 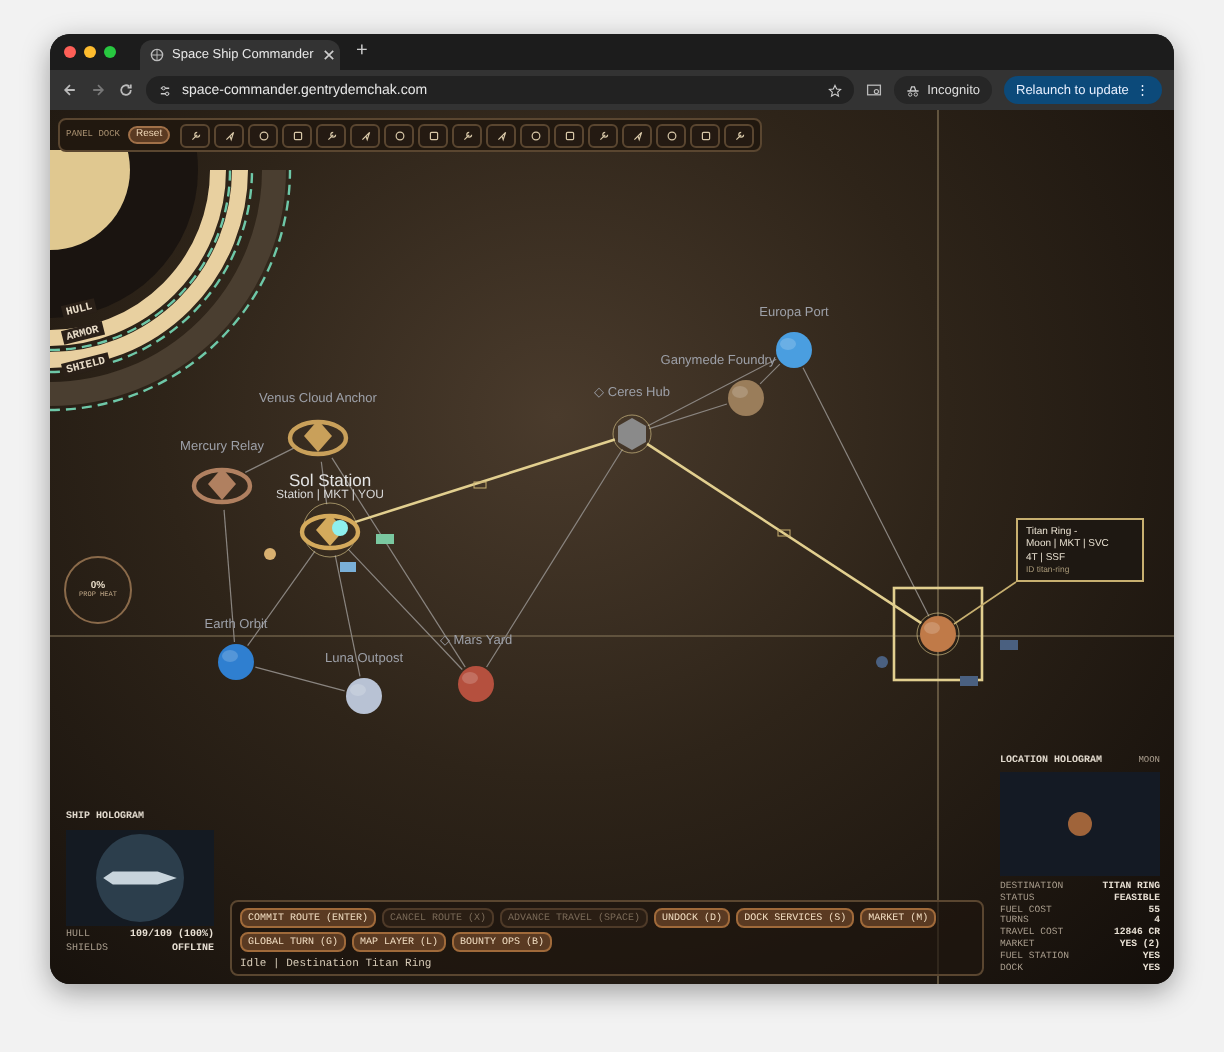 What do you see at coordinates (330, 480) in the screenshot?
I see `node-label: Sol Station` at bounding box center [330, 480].